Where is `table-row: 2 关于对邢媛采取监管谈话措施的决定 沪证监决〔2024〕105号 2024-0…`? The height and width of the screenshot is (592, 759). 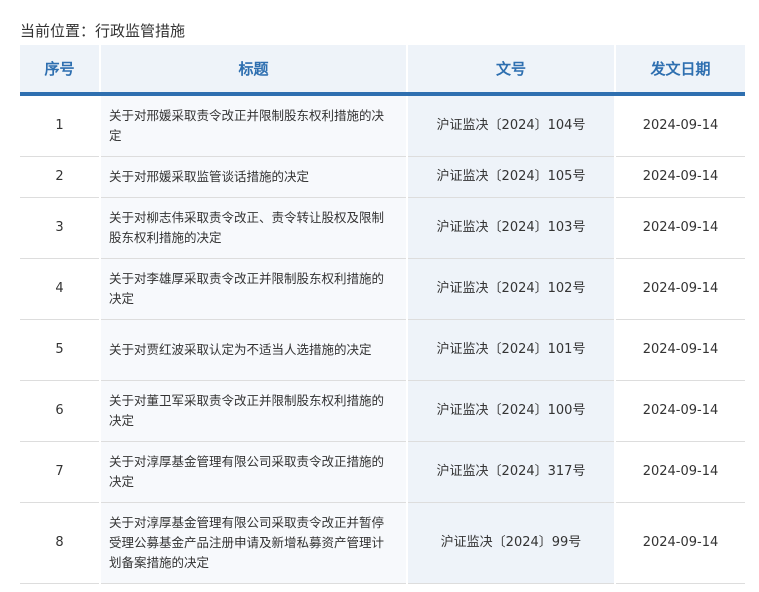 table-row: 2 关于对邢媛采取监管谈话措施的决定 沪证监决〔2024〕105号 2024-0… is located at coordinates (382, 177).